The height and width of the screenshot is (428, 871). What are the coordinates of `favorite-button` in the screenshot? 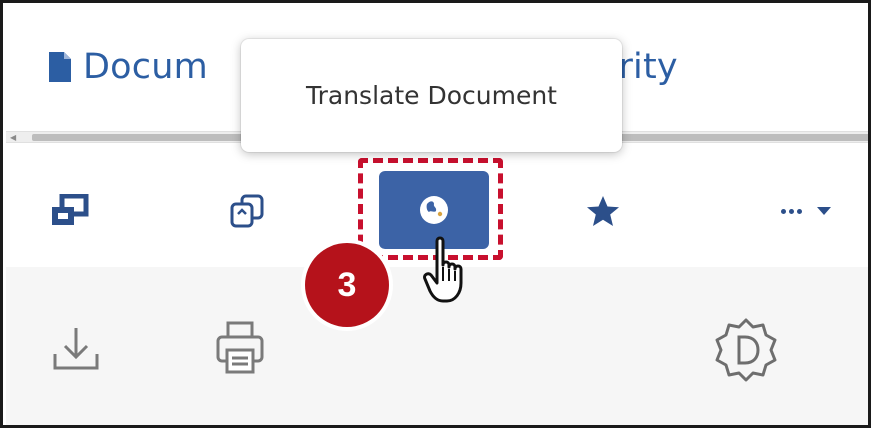 It's located at (603, 211).